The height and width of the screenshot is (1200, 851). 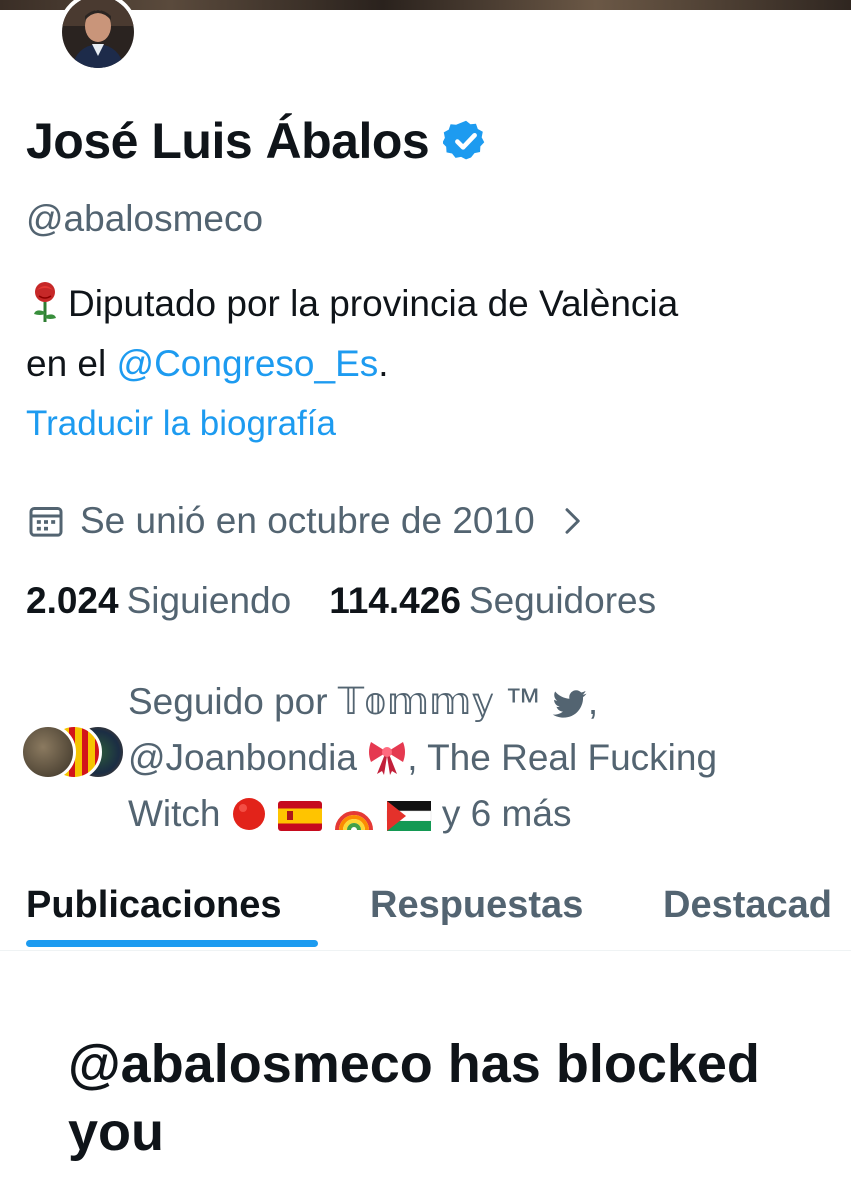 What do you see at coordinates (383, 363) in the screenshot?
I see `bio-line2-suffix: .` at bounding box center [383, 363].